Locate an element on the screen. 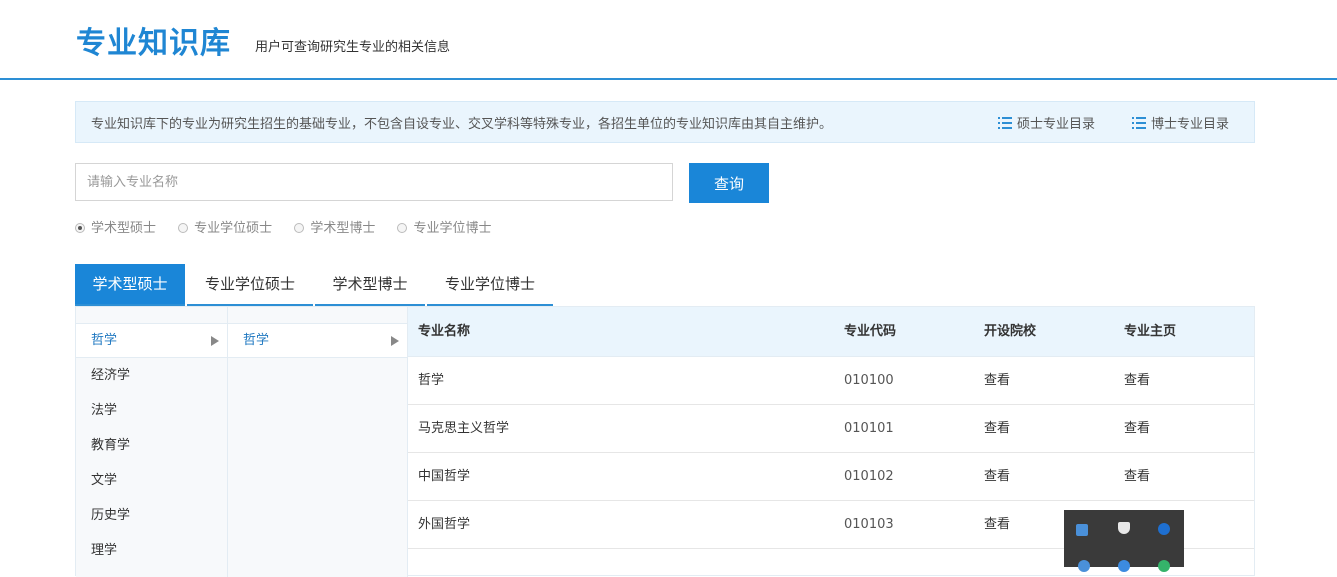 Image resolution: width=1337 pixels, height=577 pixels. radio-label: 学术型博士 is located at coordinates (343, 228).